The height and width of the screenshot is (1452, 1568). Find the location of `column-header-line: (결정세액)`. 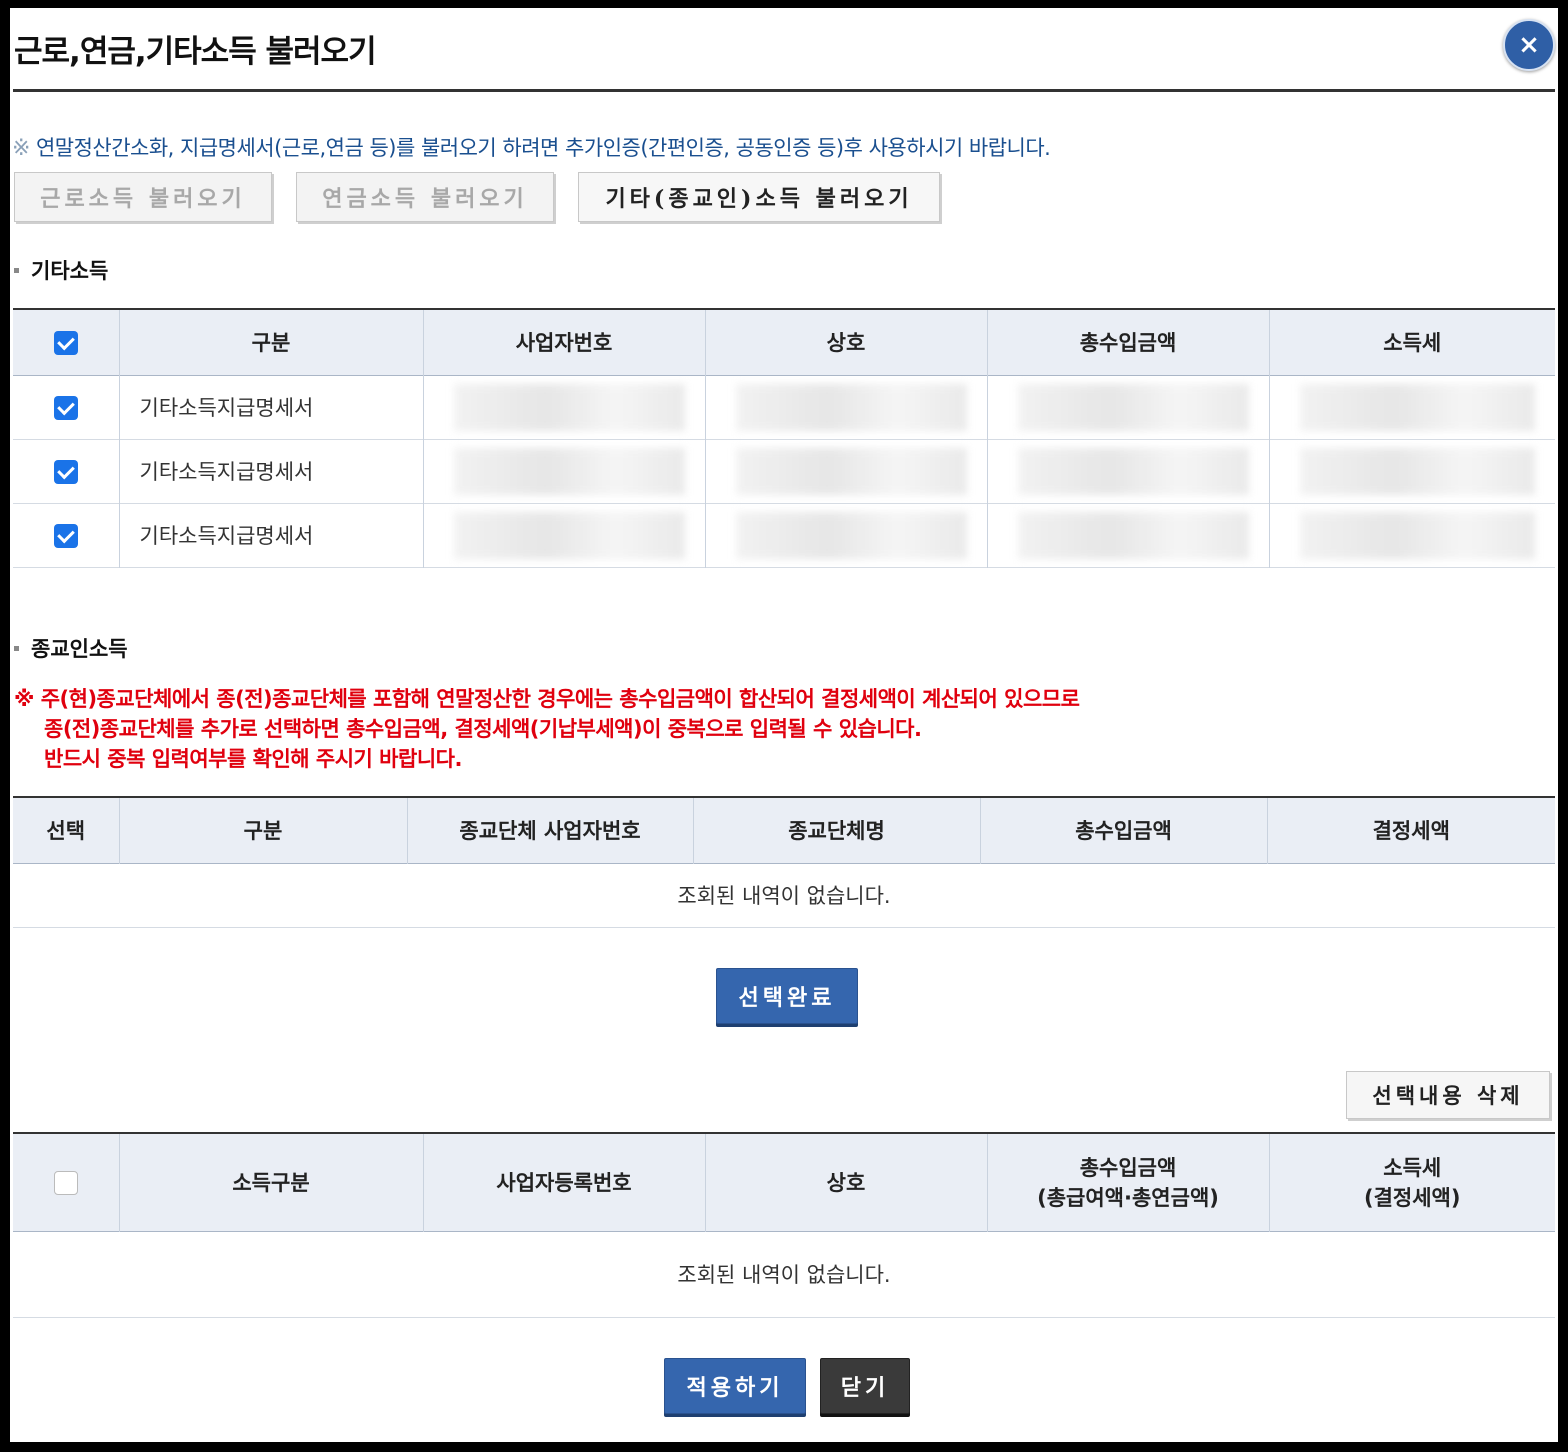

column-header-line: (결정세액) is located at coordinates (1412, 1198).